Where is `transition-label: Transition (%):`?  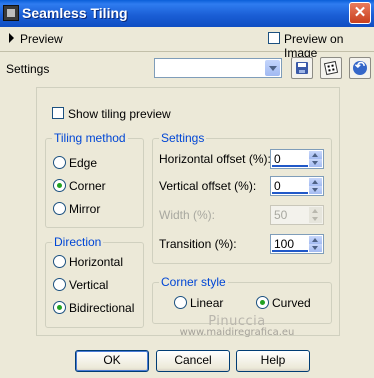
transition-label: Transition (%): is located at coordinates (198, 244).